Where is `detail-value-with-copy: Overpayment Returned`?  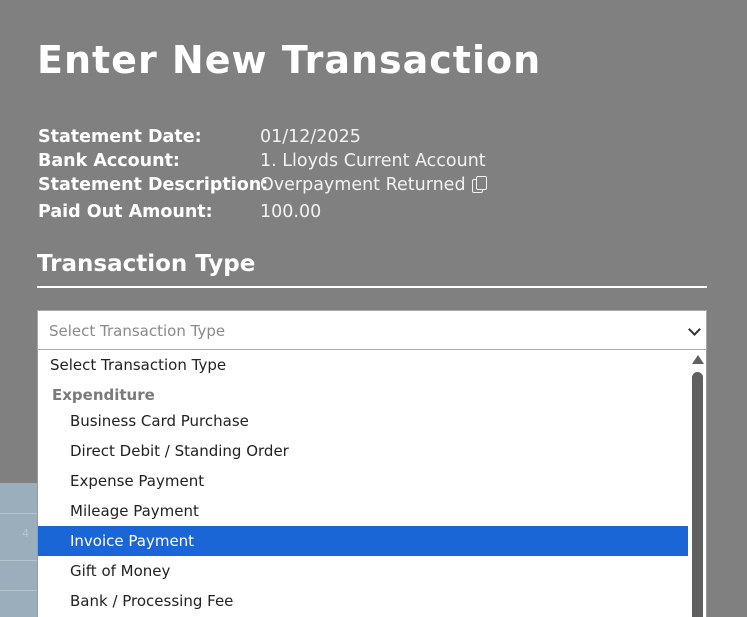
detail-value-with-copy: Overpayment Returned is located at coordinates (373, 185).